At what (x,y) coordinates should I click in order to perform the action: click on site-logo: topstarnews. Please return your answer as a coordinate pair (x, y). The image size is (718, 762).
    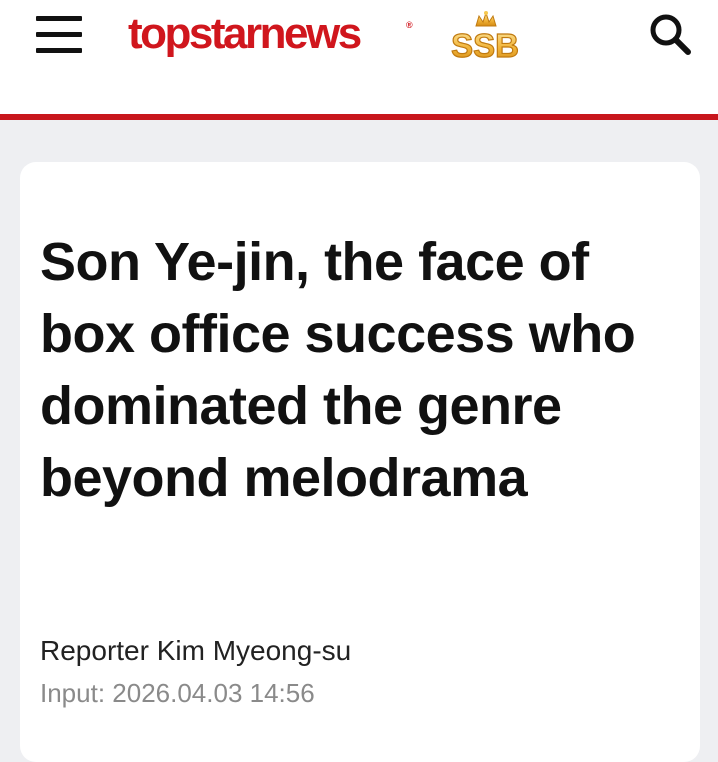
    Looking at the image, I should click on (245, 34).